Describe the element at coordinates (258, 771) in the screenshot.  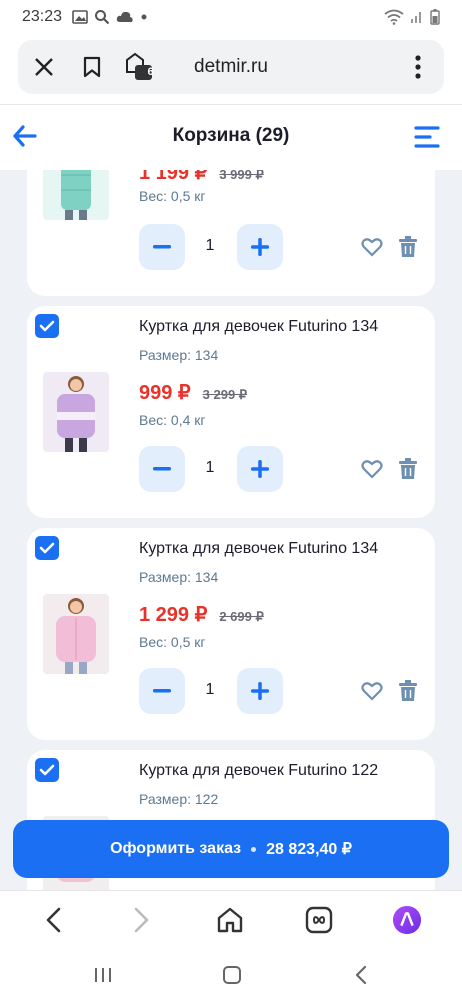
I see `item-name: Куртка для девочек Futurino 122` at that location.